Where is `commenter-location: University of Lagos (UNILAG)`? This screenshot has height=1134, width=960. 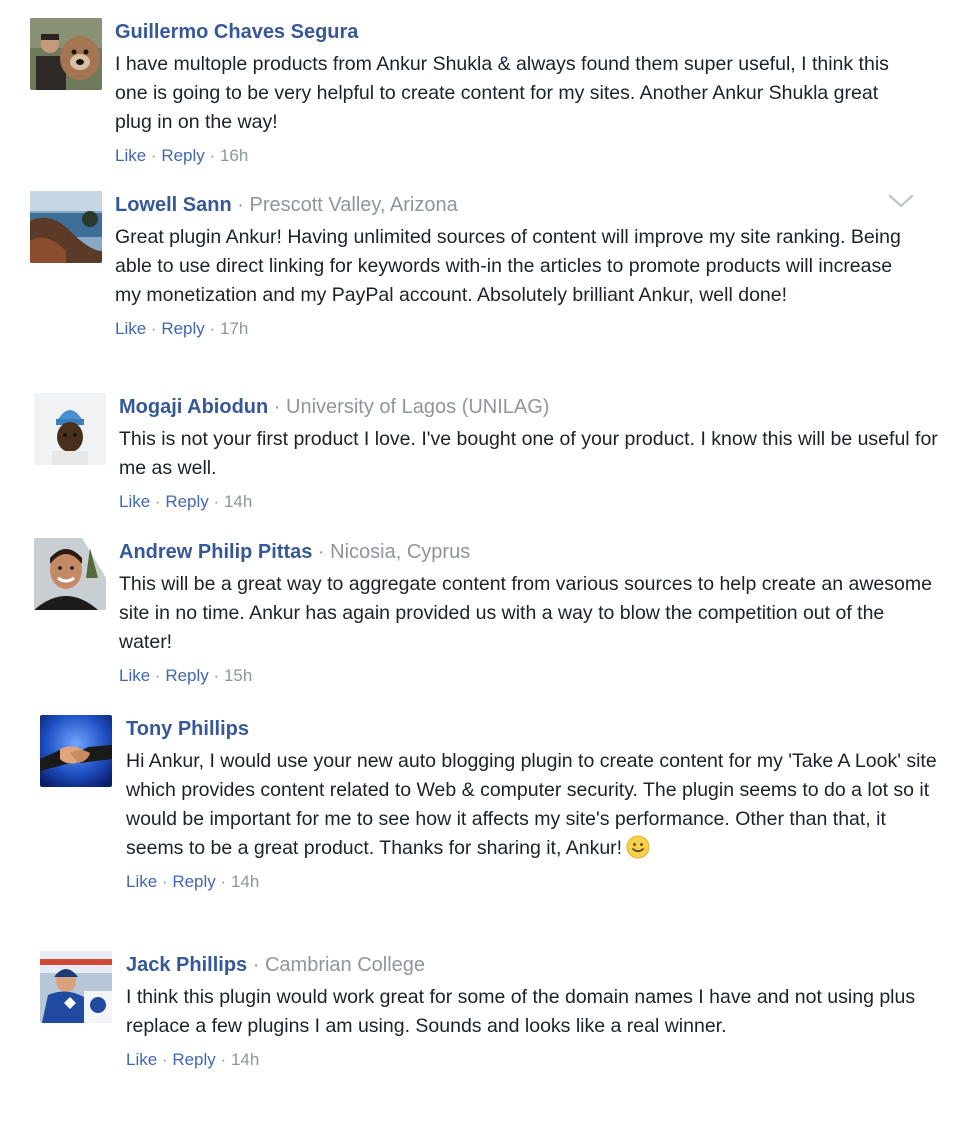
commenter-location: University of Lagos (UNILAG) is located at coordinates (417, 407).